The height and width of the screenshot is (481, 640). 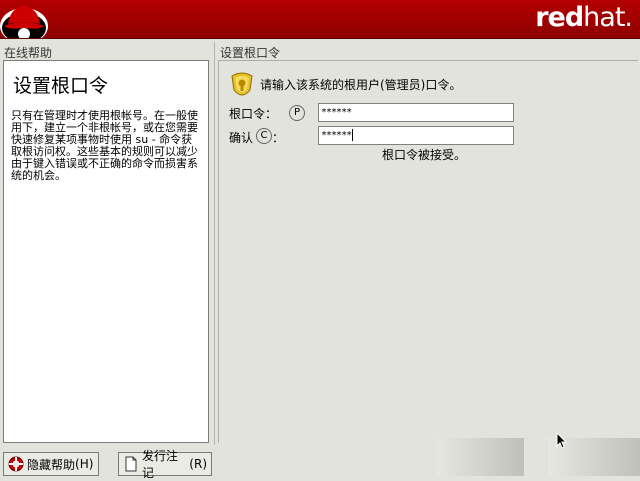 I want to click on back-button, so click(x=480, y=457).